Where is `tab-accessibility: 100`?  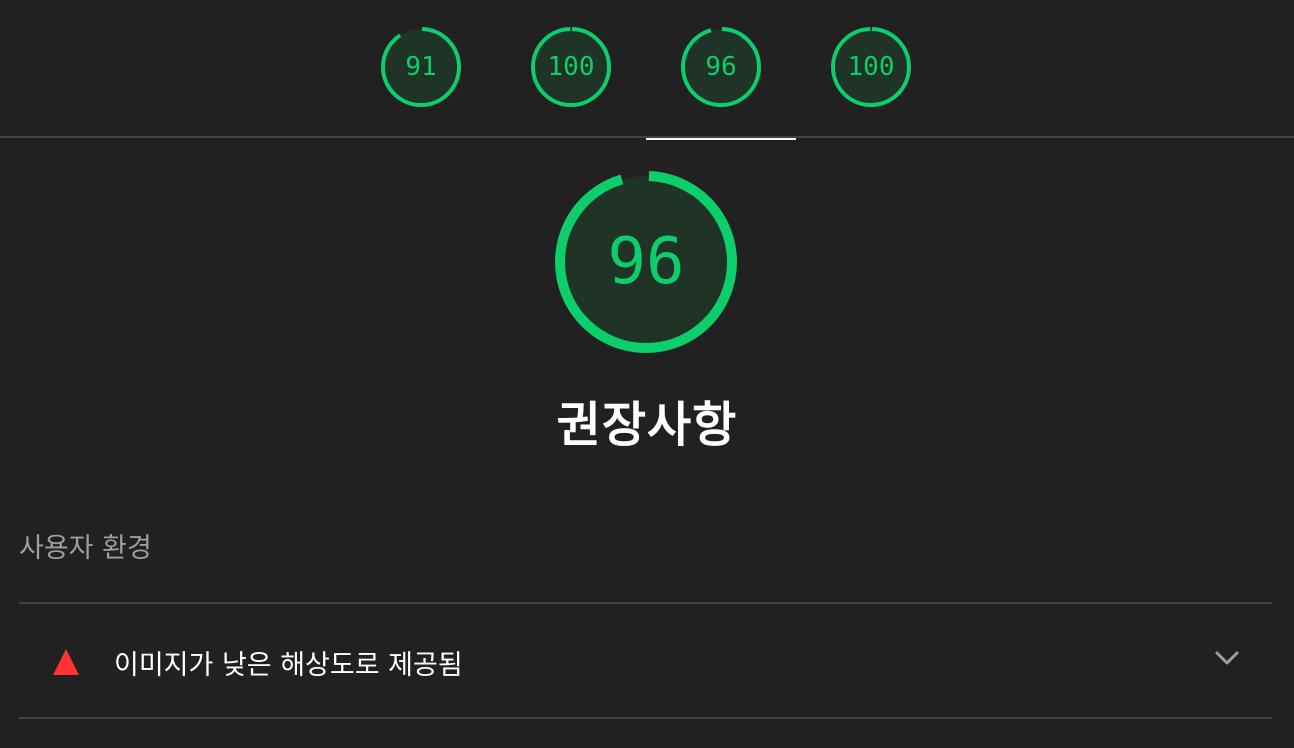
tab-accessibility: 100 is located at coordinates (571, 69).